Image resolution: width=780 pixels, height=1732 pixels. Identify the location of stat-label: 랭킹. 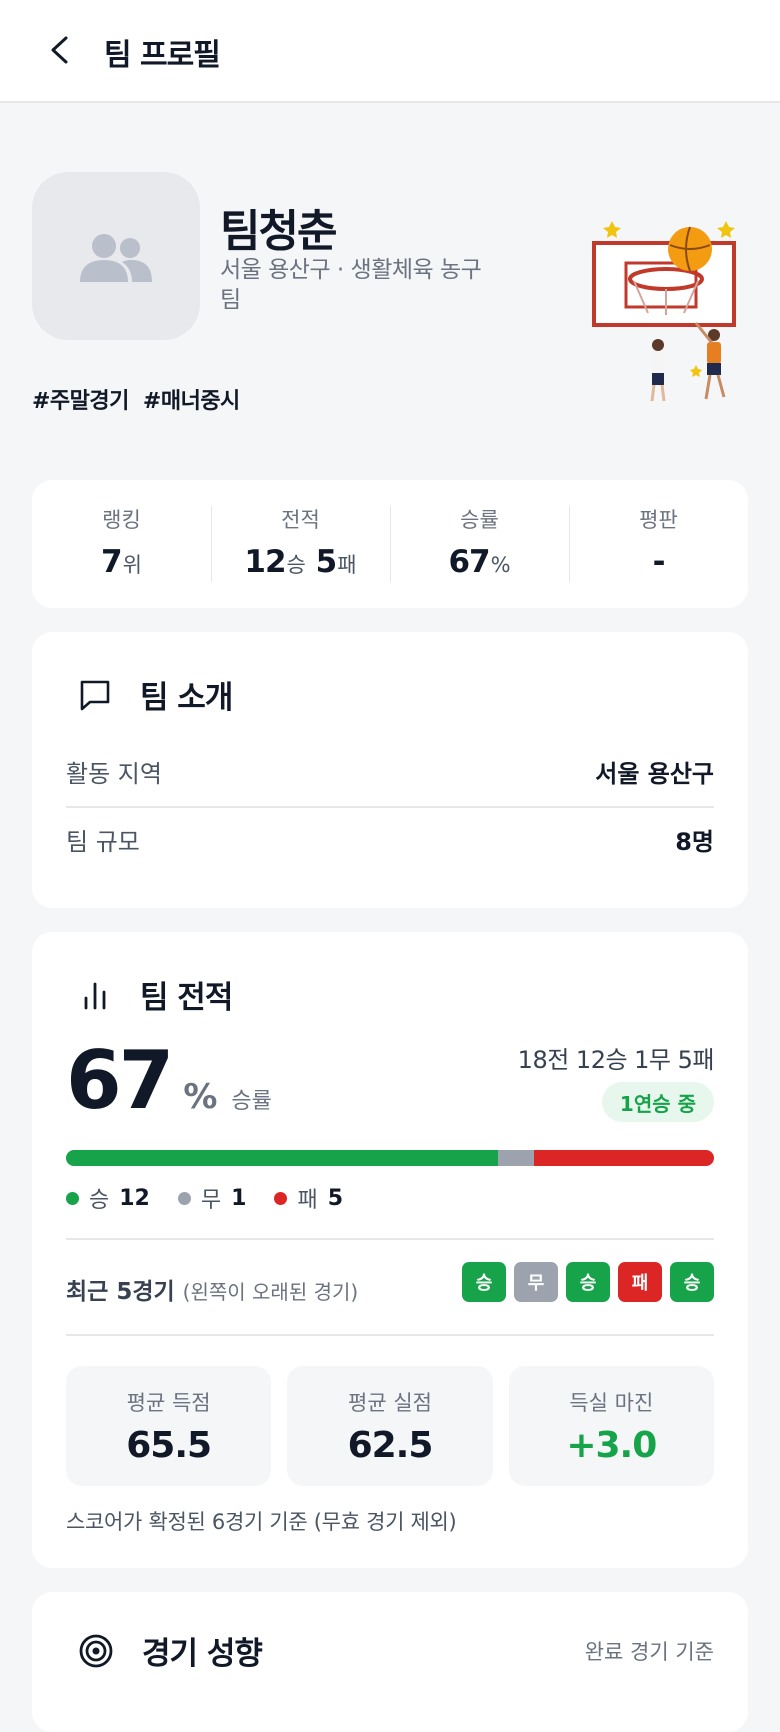
(121, 520).